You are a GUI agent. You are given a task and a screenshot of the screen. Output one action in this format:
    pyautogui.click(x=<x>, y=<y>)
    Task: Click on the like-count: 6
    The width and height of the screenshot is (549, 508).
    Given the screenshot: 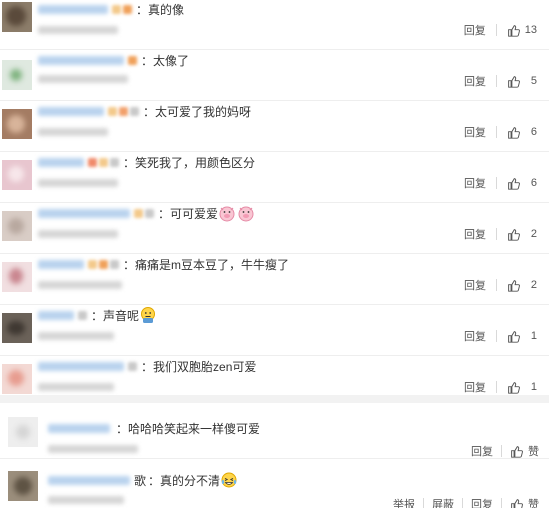 What is the action you would take?
    pyautogui.click(x=533, y=132)
    